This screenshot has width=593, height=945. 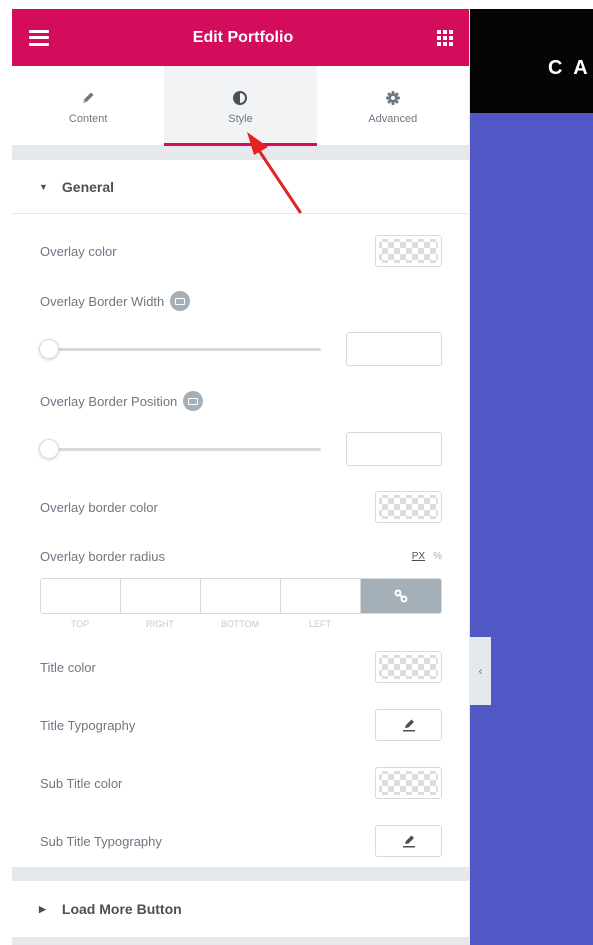 I want to click on panel-header: Edit Portfolio, so click(x=240, y=37).